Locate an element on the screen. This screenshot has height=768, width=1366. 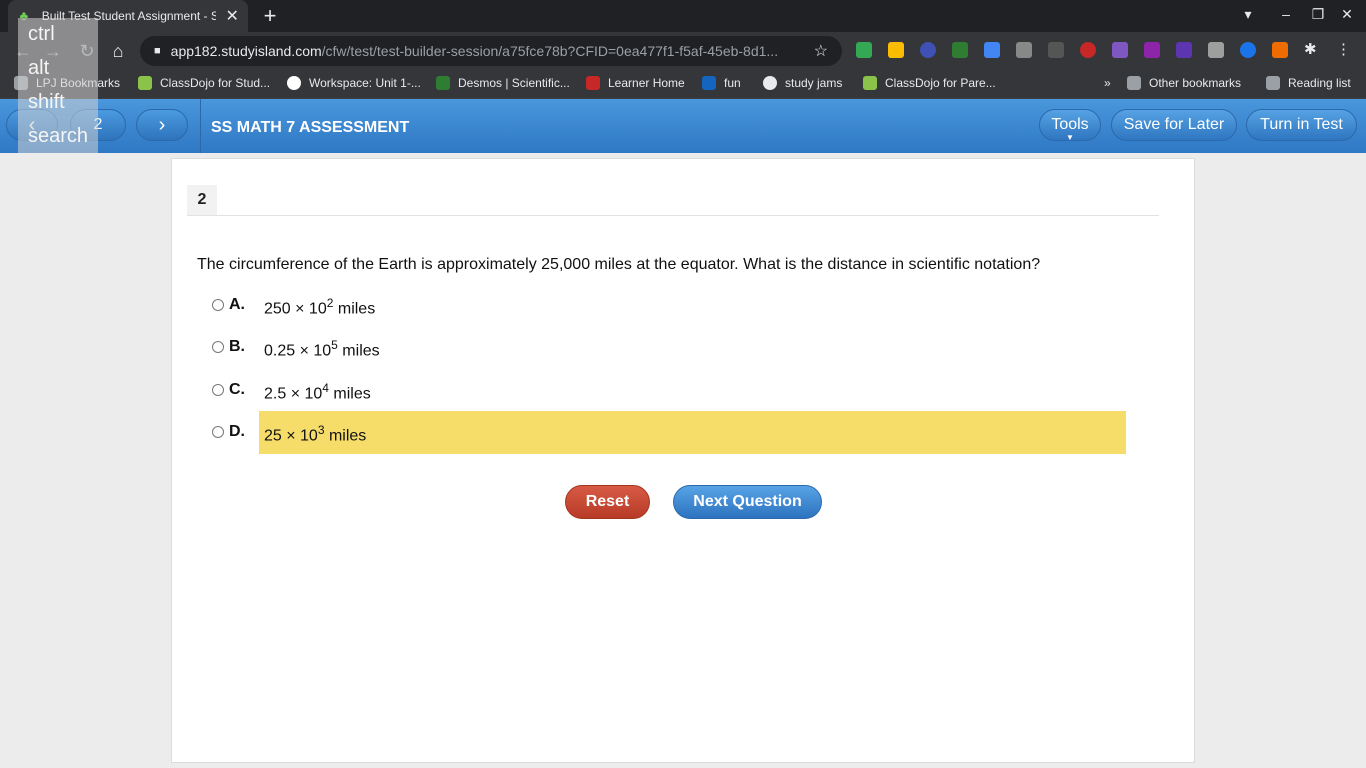
radio-button-a is located at coordinates (218, 305).